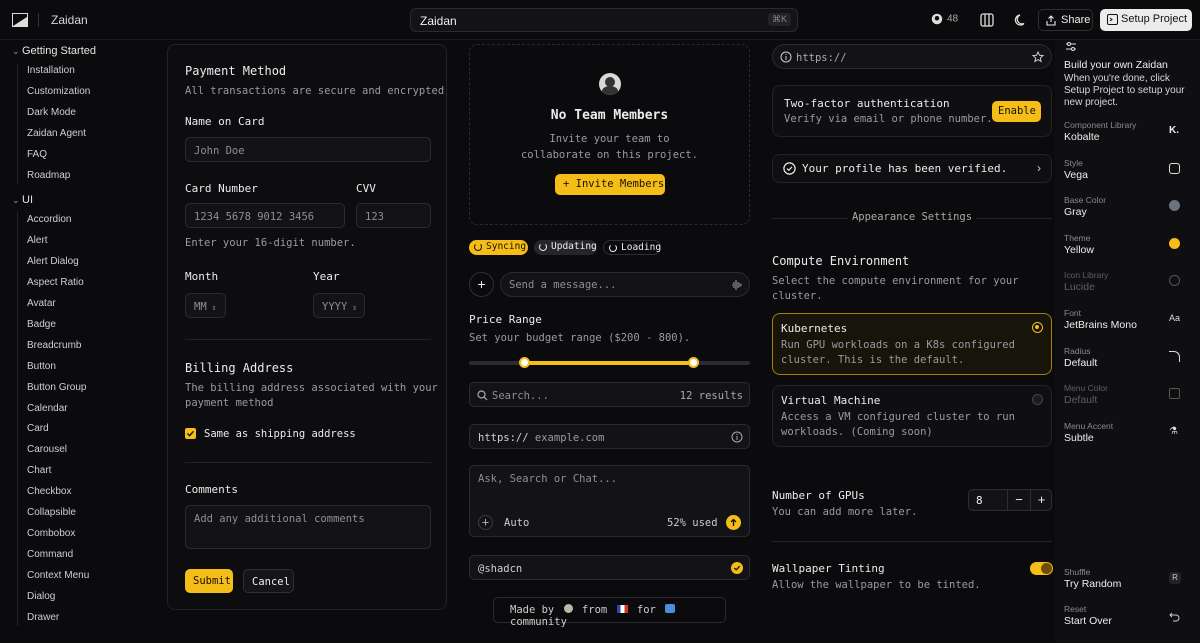 The image size is (1200, 643). I want to click on customizer-value: Kobalte, so click(1082, 137).